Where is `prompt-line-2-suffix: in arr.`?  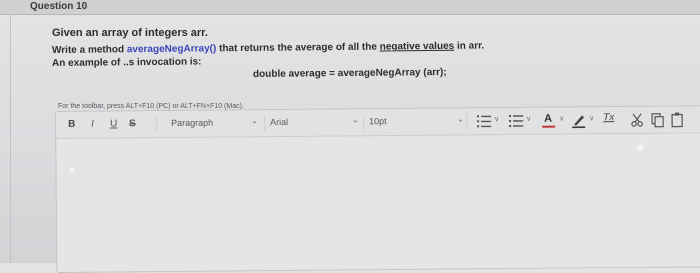
prompt-line-2-suffix: in arr. is located at coordinates (469, 46).